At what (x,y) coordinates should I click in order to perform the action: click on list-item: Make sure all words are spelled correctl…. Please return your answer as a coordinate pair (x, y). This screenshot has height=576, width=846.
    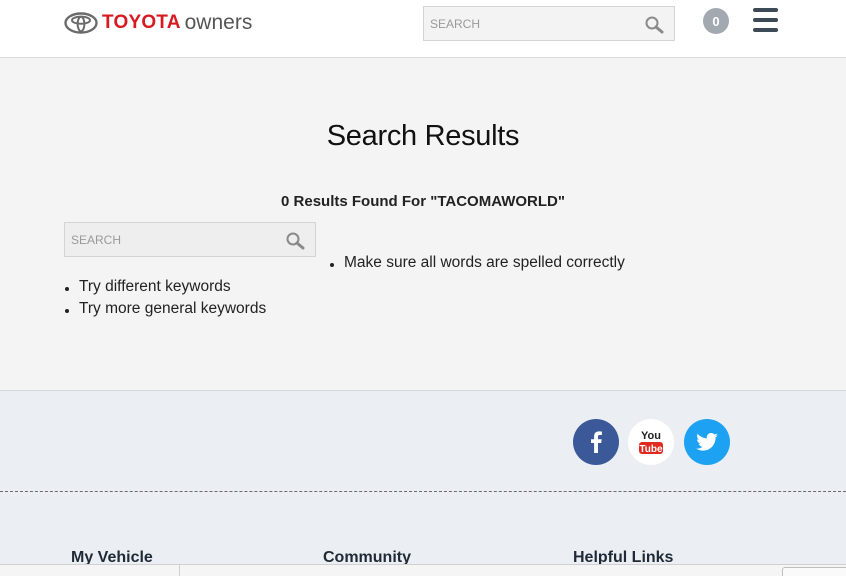
    Looking at the image, I should click on (477, 263).